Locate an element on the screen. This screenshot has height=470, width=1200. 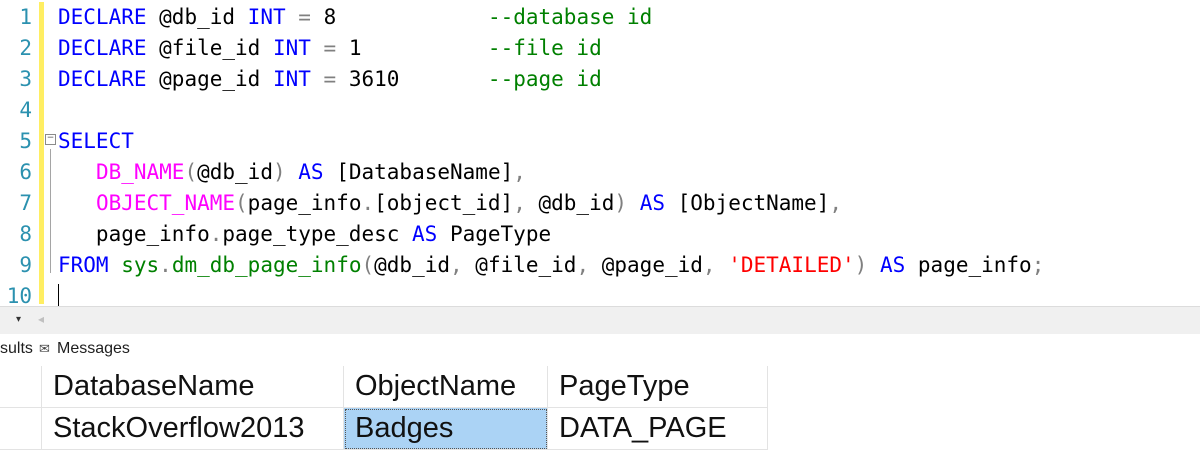
line-number: 1 is located at coordinates (25, 17).